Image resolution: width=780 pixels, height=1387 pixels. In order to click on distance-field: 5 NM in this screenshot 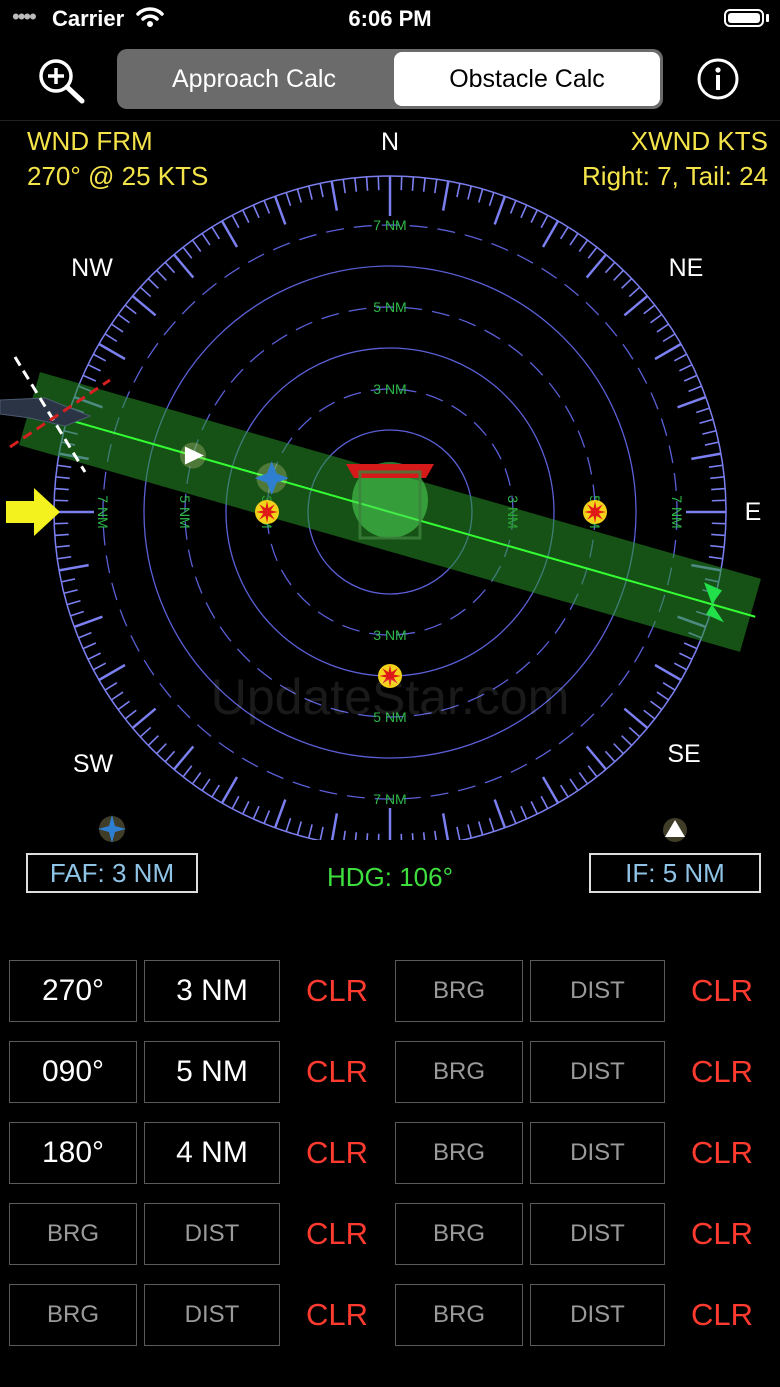, I will do `click(212, 1072)`.